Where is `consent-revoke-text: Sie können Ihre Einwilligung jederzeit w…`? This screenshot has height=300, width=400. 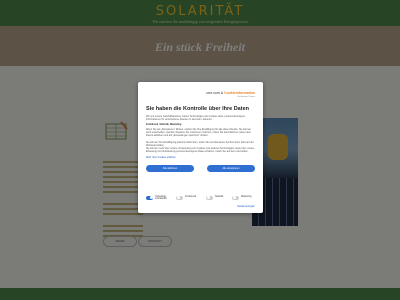
consent-revoke-text: Sie können Ihre Einwilligung jederzeit w… is located at coordinates (200, 143).